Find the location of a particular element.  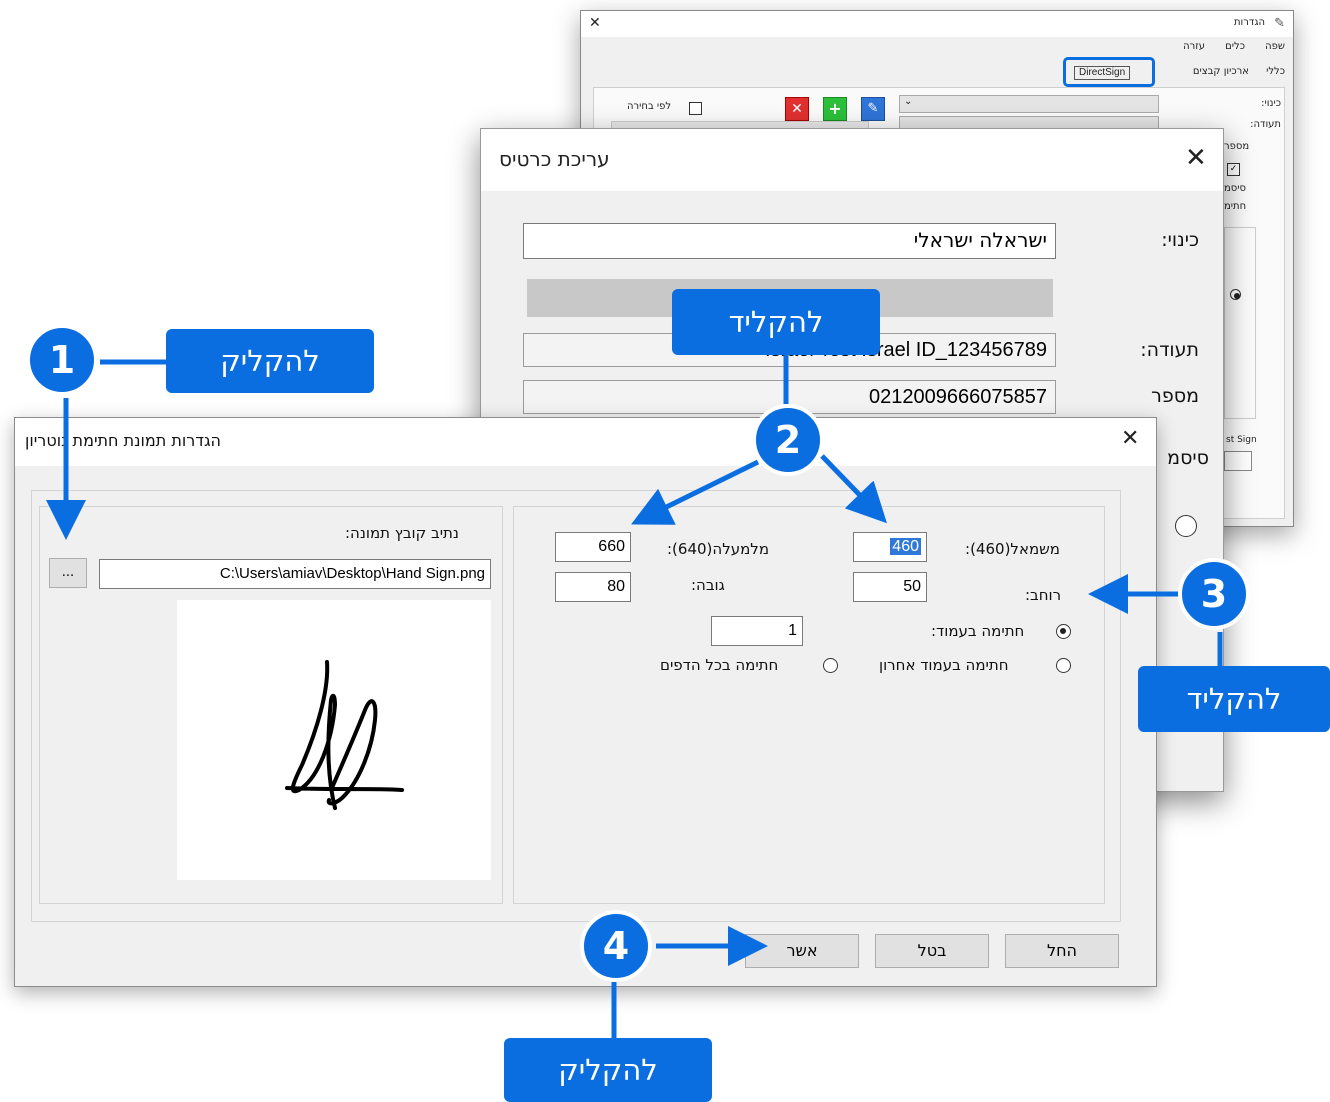

step4-callout: להקליק is located at coordinates (608, 1070).